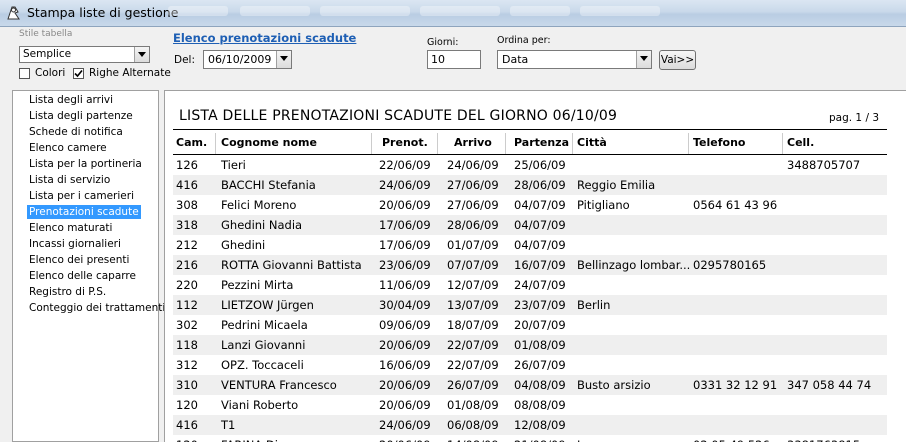 The image size is (906, 442). Describe the element at coordinates (228, 425) in the screenshot. I see `table-cell: T1` at that location.